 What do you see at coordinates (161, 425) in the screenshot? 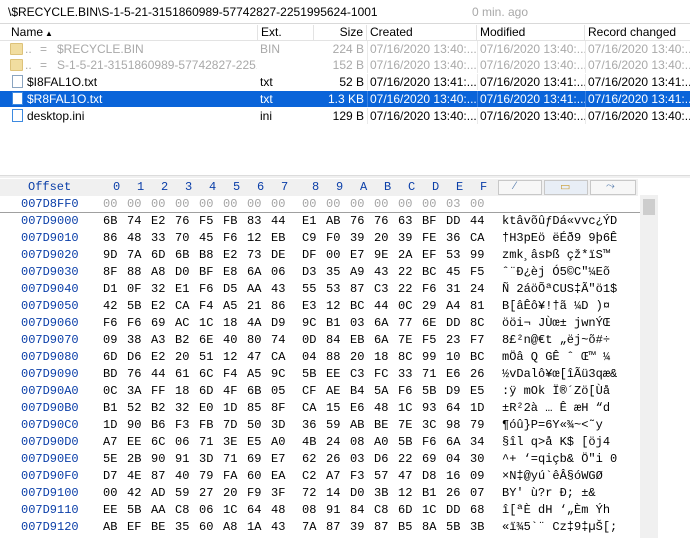
I see `hex-byte: B6` at bounding box center [161, 425].